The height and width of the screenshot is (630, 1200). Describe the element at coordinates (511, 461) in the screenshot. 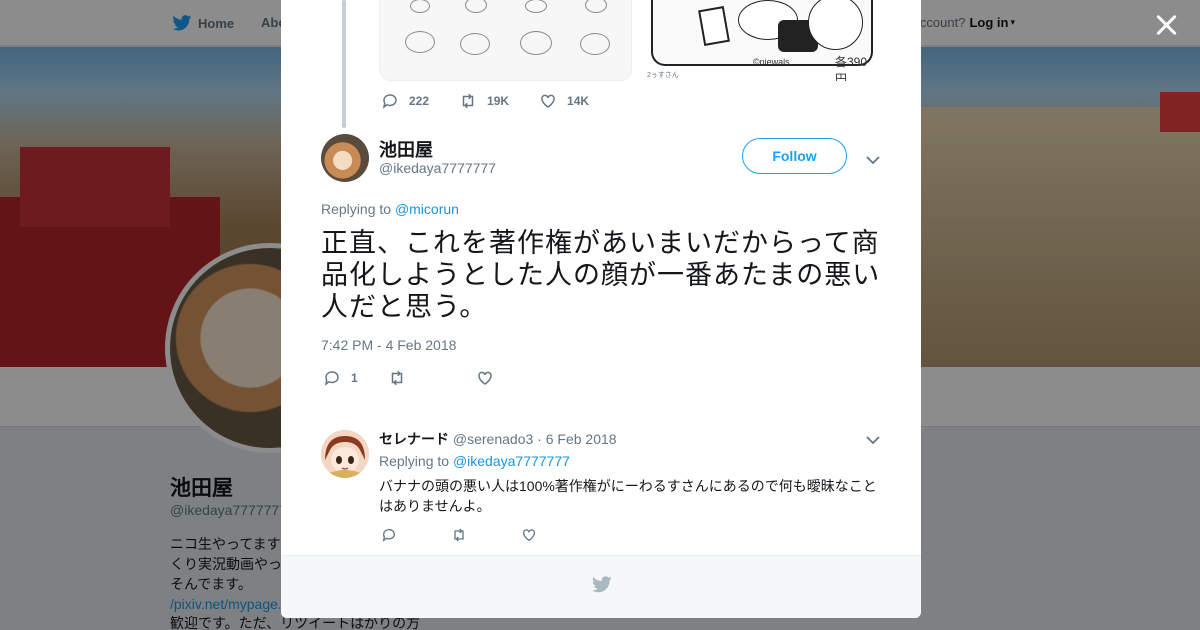

I see `replying-to-link: @ikedaya7777777` at that location.